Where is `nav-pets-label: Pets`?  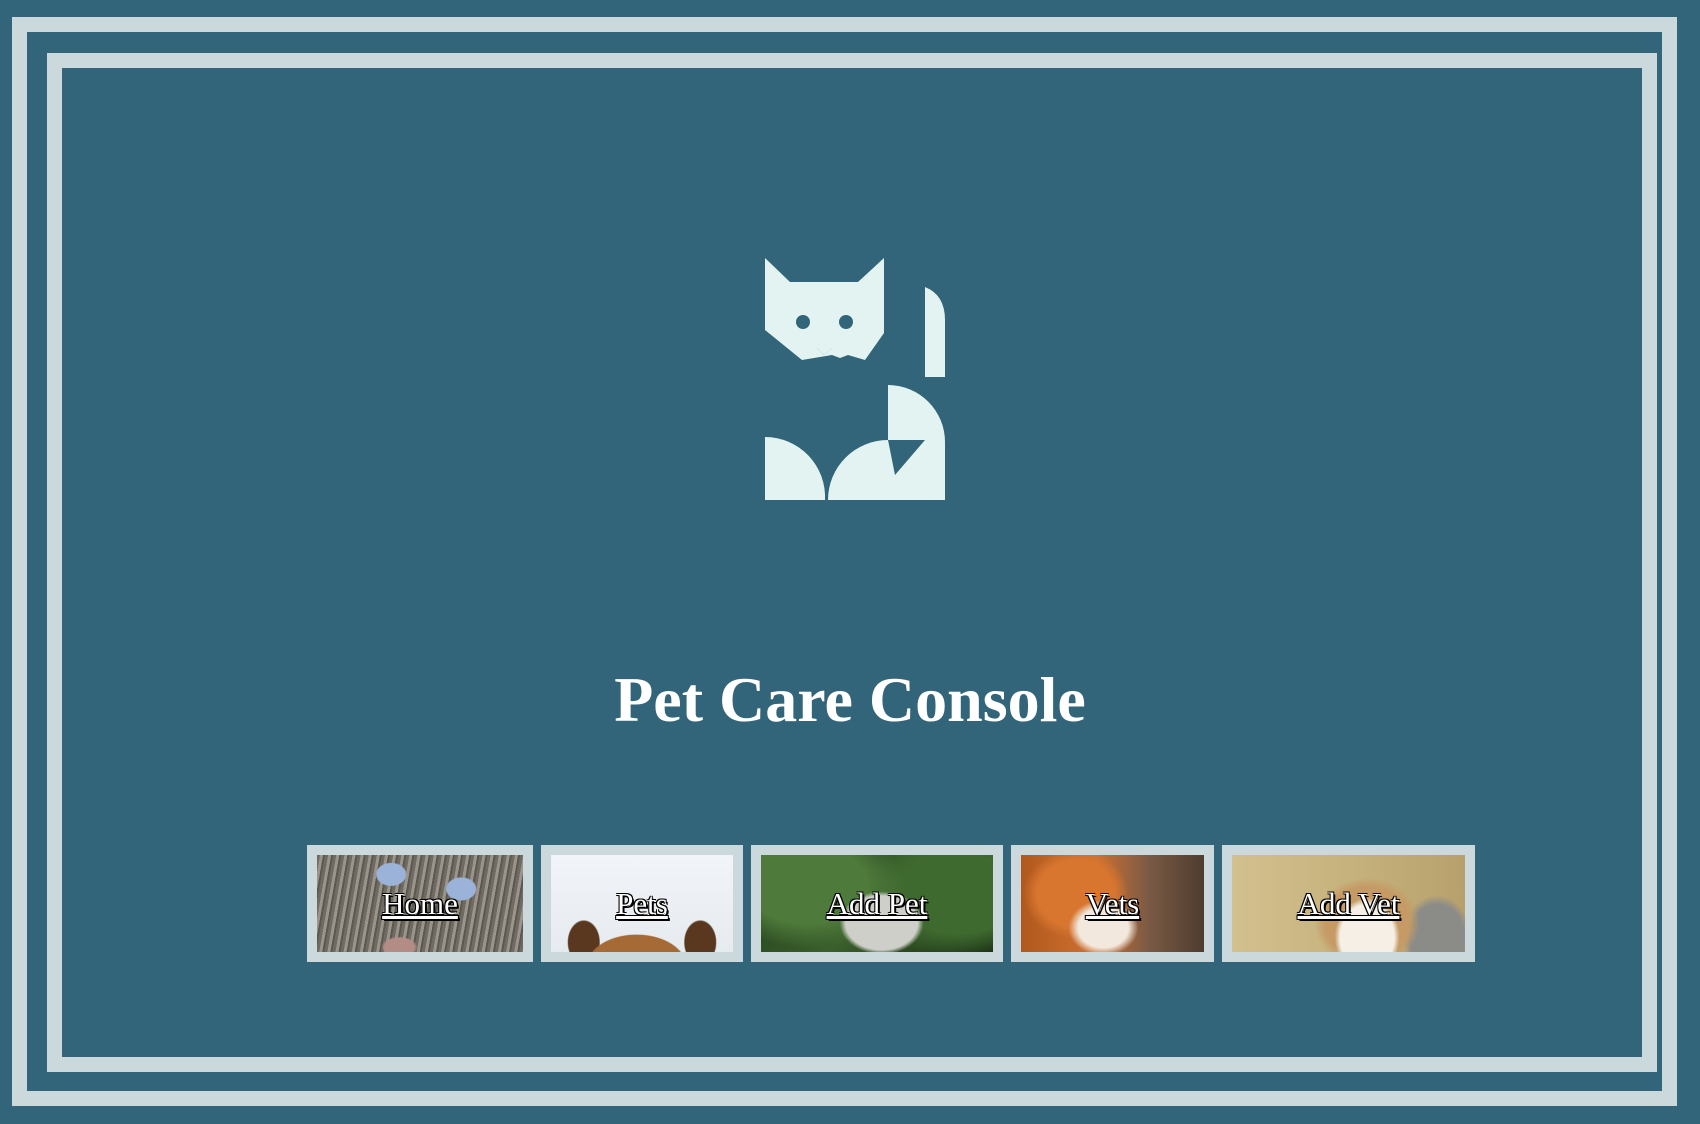
nav-pets-label: Pets is located at coordinates (642, 903).